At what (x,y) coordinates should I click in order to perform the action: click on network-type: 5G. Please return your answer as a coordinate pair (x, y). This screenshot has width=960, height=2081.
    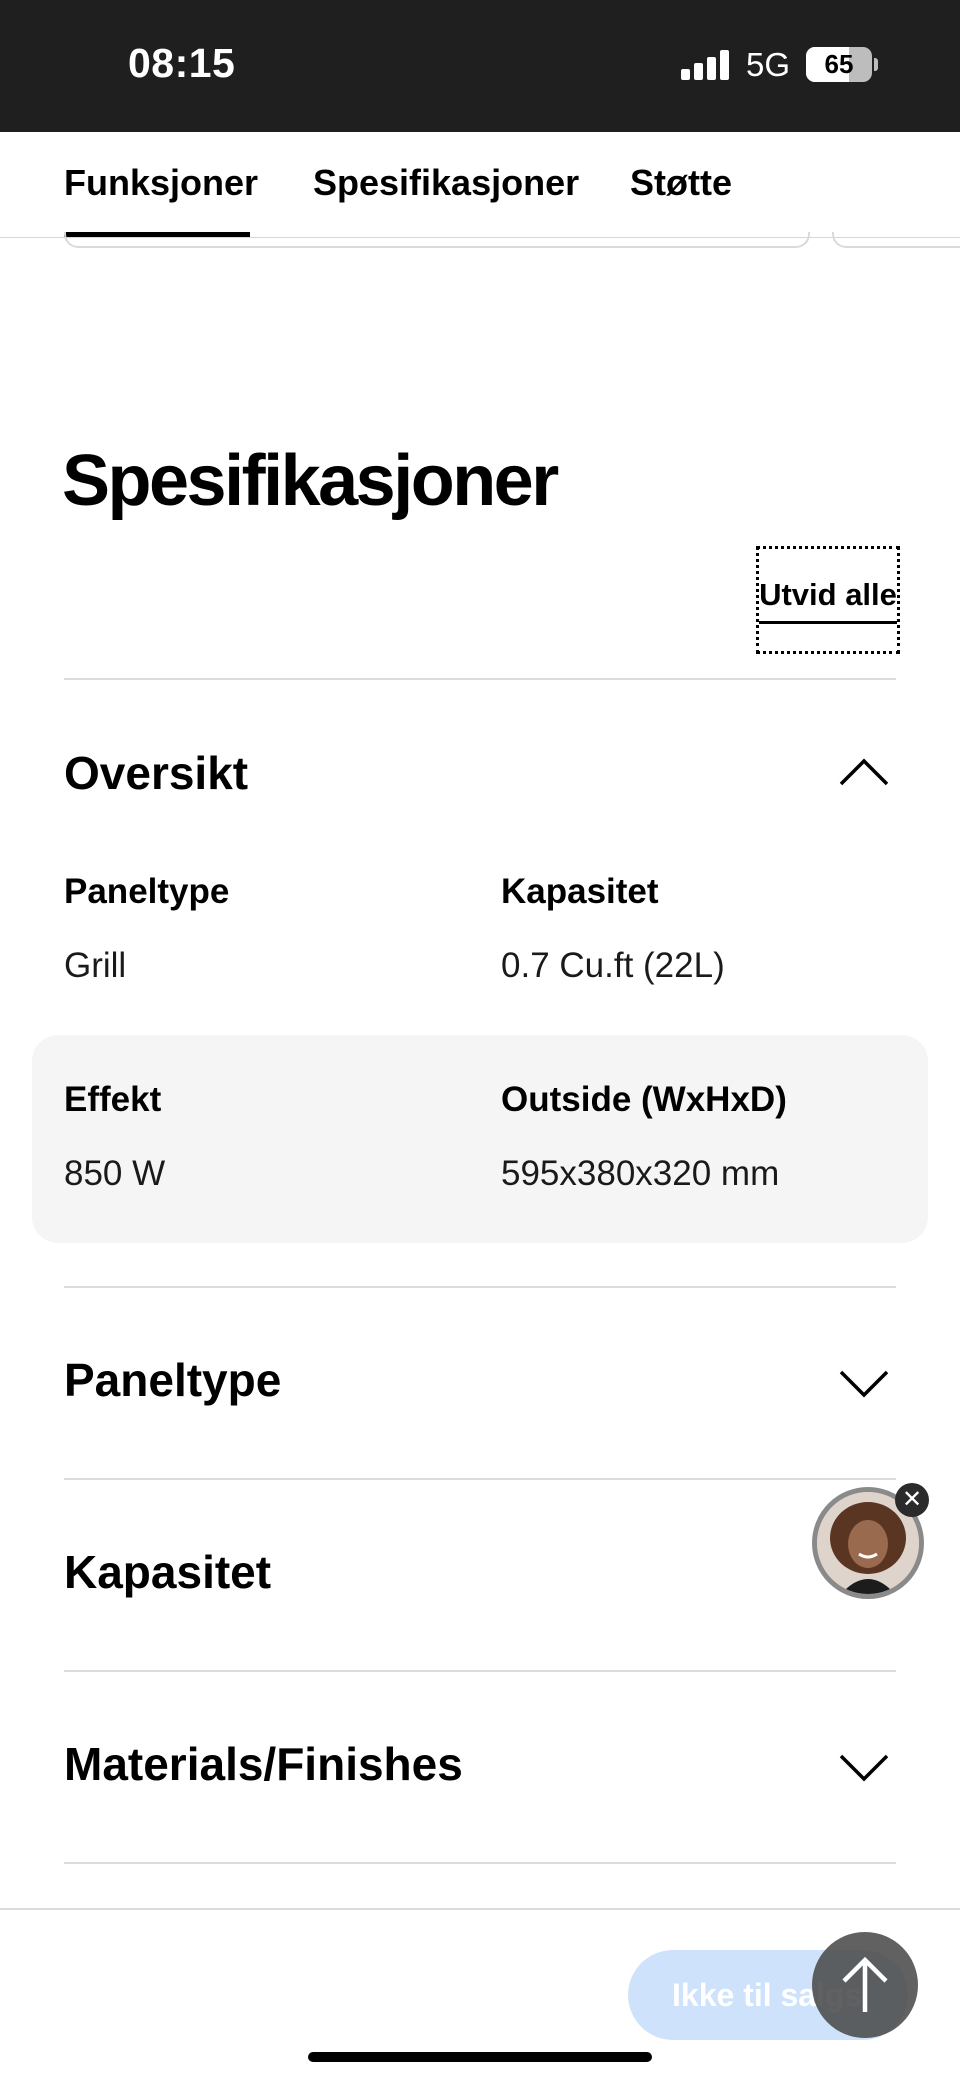
    Looking at the image, I should click on (768, 64).